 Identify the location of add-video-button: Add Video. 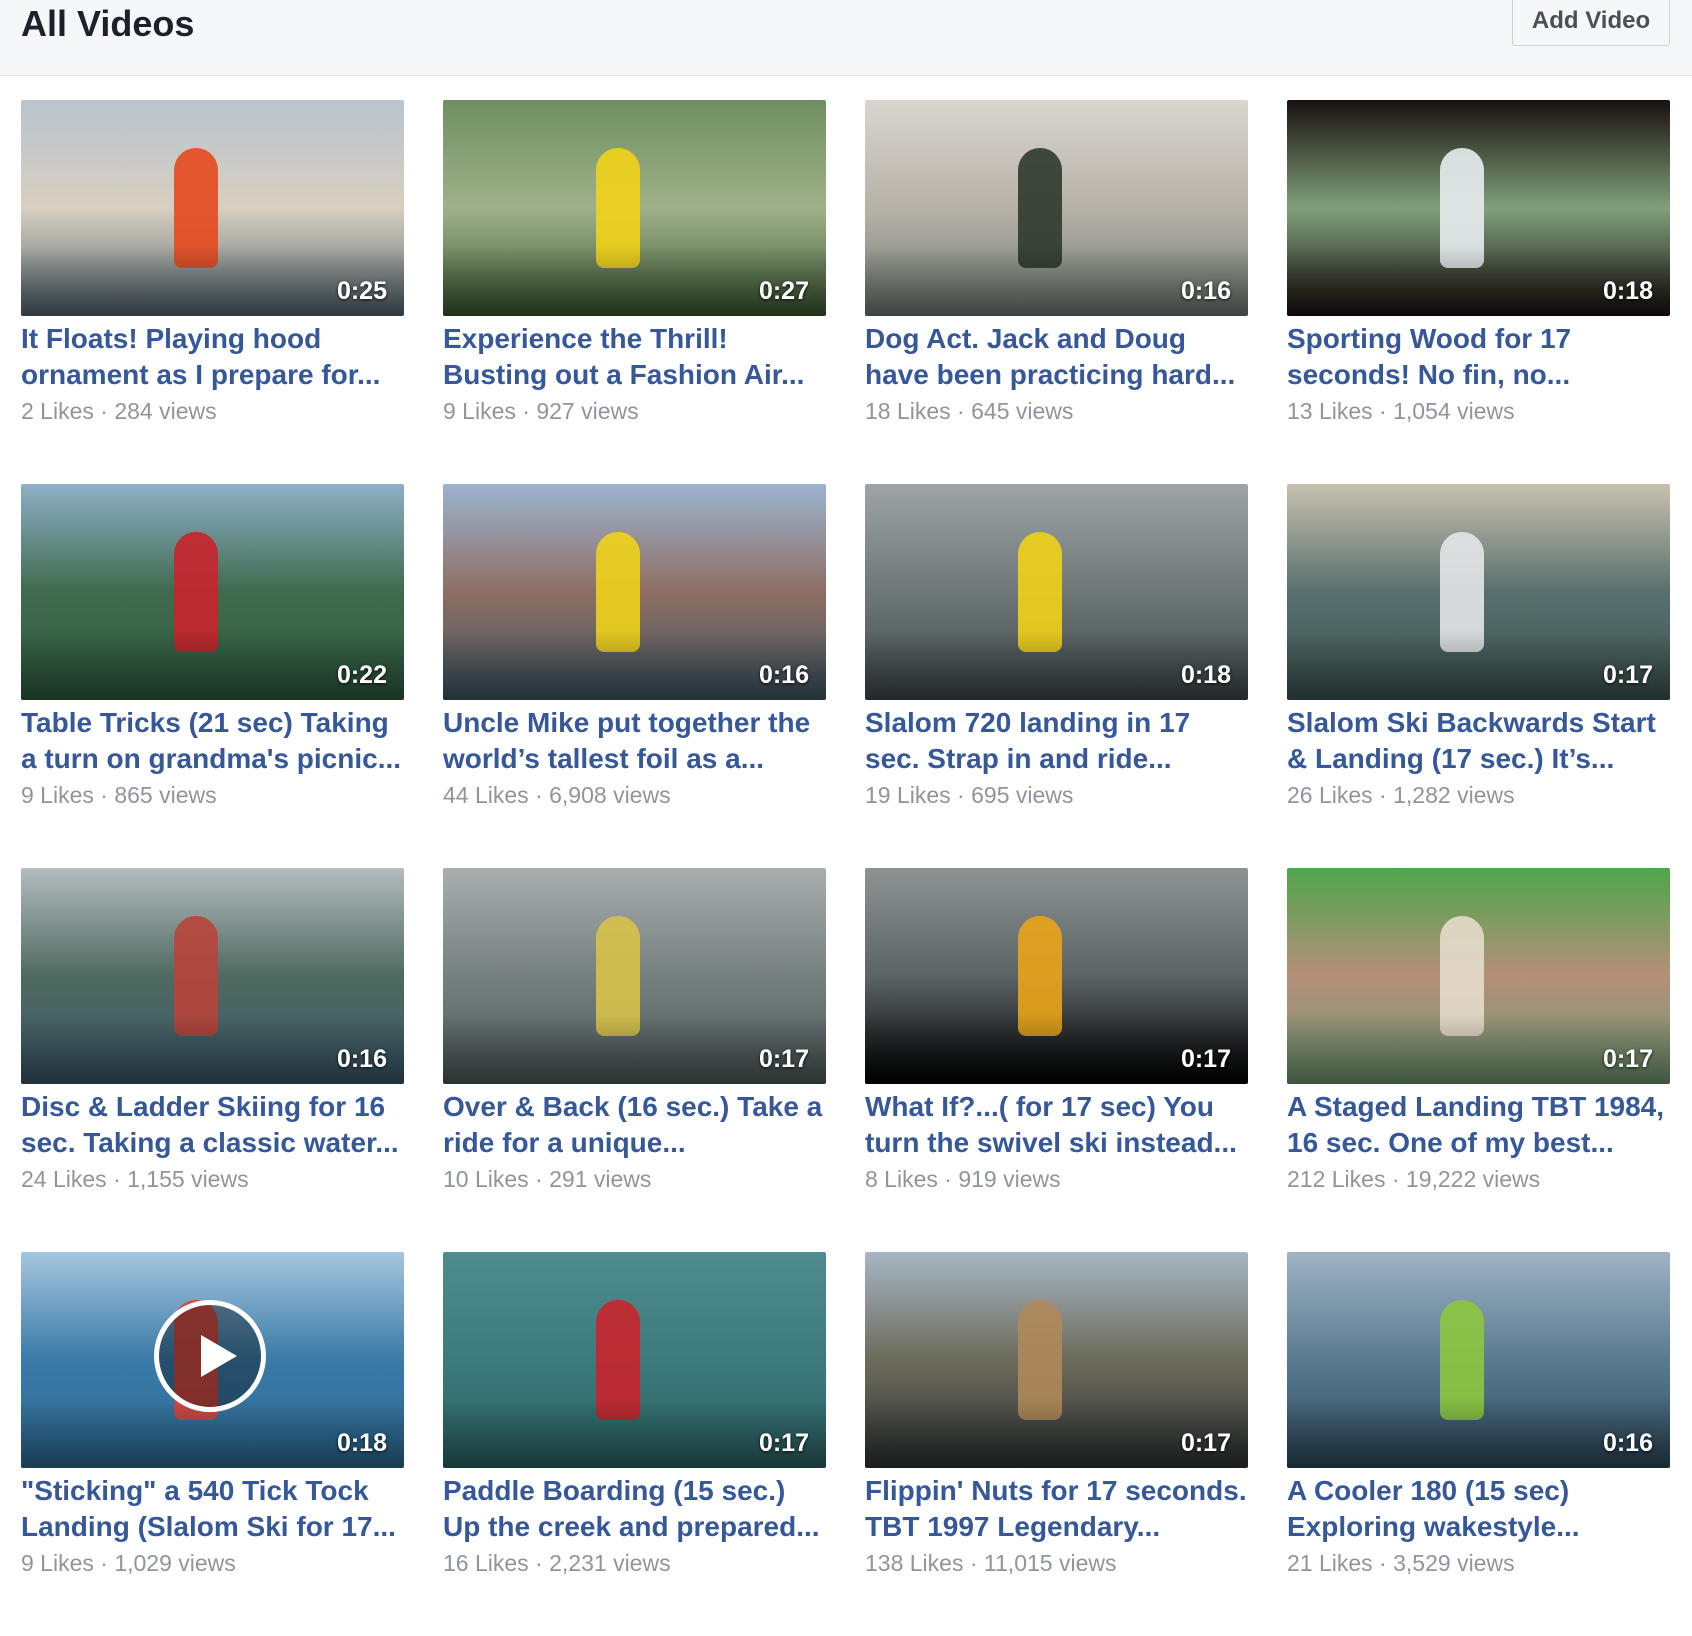
(1591, 23).